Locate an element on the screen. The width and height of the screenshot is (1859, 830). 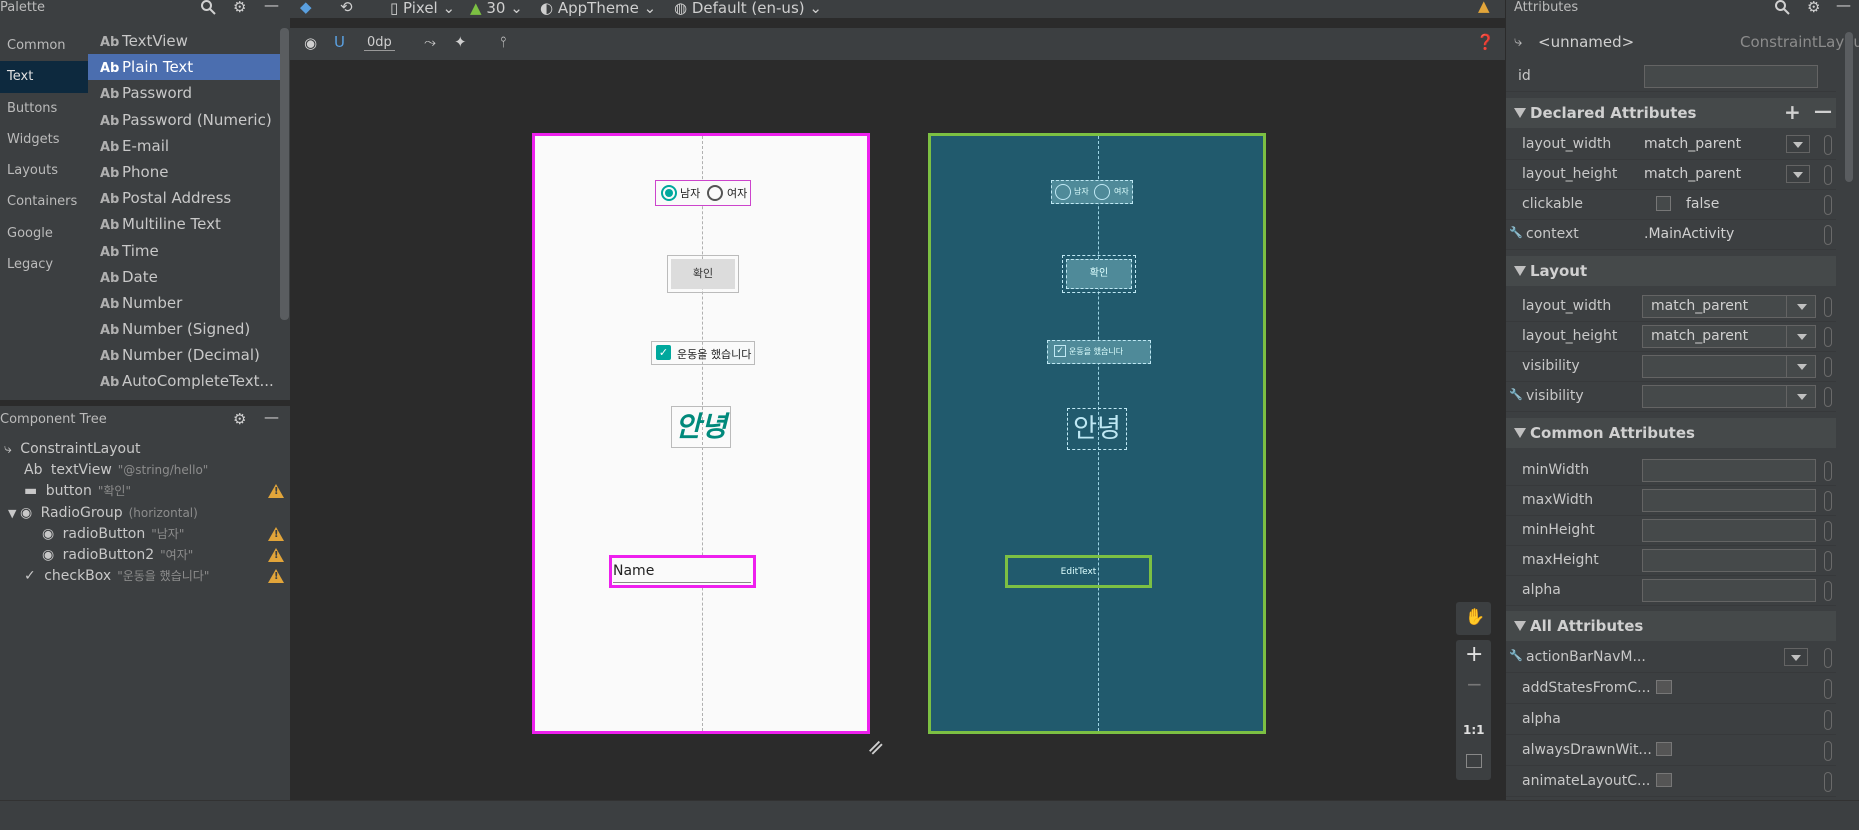
tree-row: ✓ checkBox "운동을 했습니다" is located at coordinates (116, 576).